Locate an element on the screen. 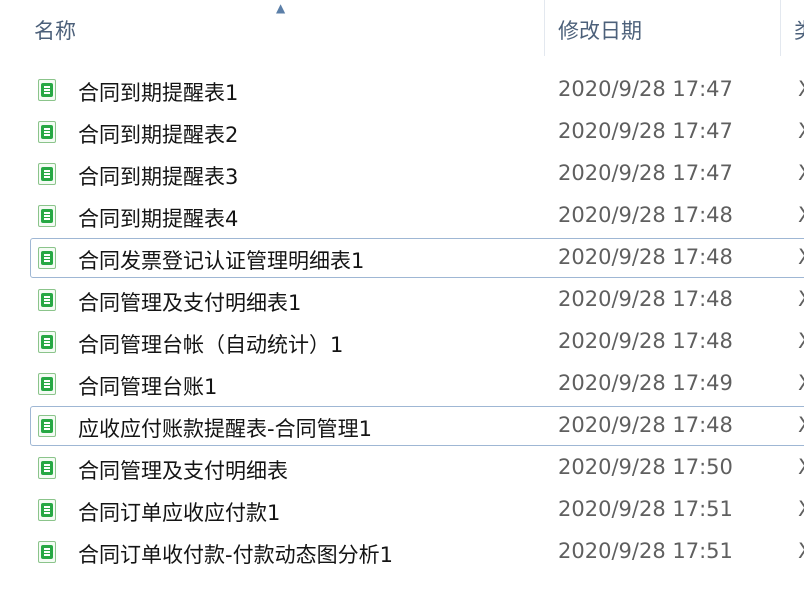 This screenshot has width=804, height=602. file-modified-date: 2020/9/28 17:50 is located at coordinates (645, 467).